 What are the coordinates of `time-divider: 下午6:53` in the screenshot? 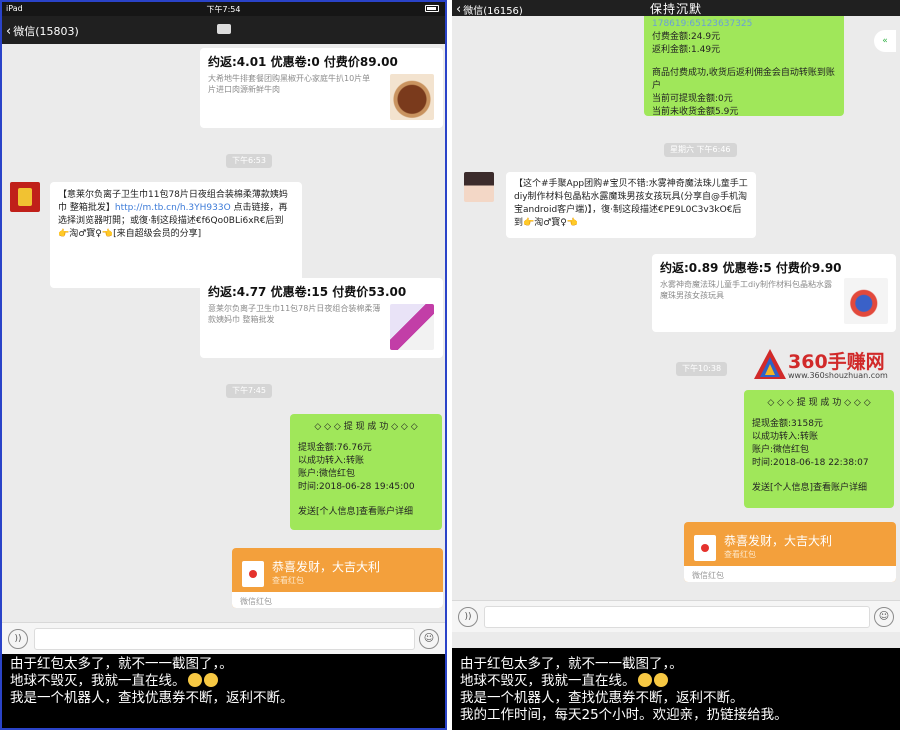 It's located at (249, 161).